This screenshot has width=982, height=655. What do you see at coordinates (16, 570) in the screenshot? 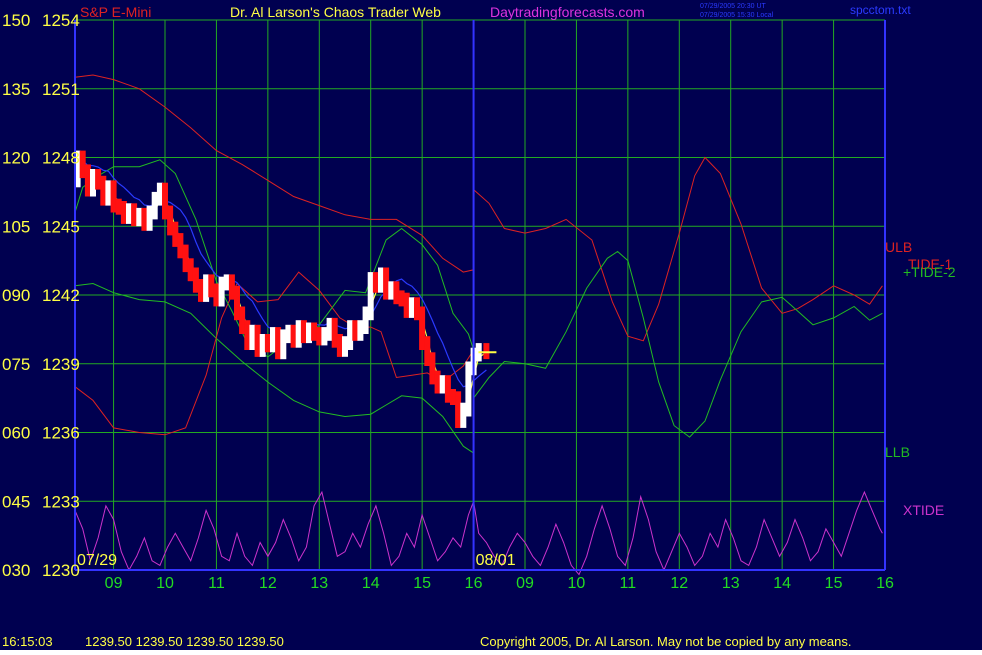
I see `y-index-label: 030` at bounding box center [16, 570].